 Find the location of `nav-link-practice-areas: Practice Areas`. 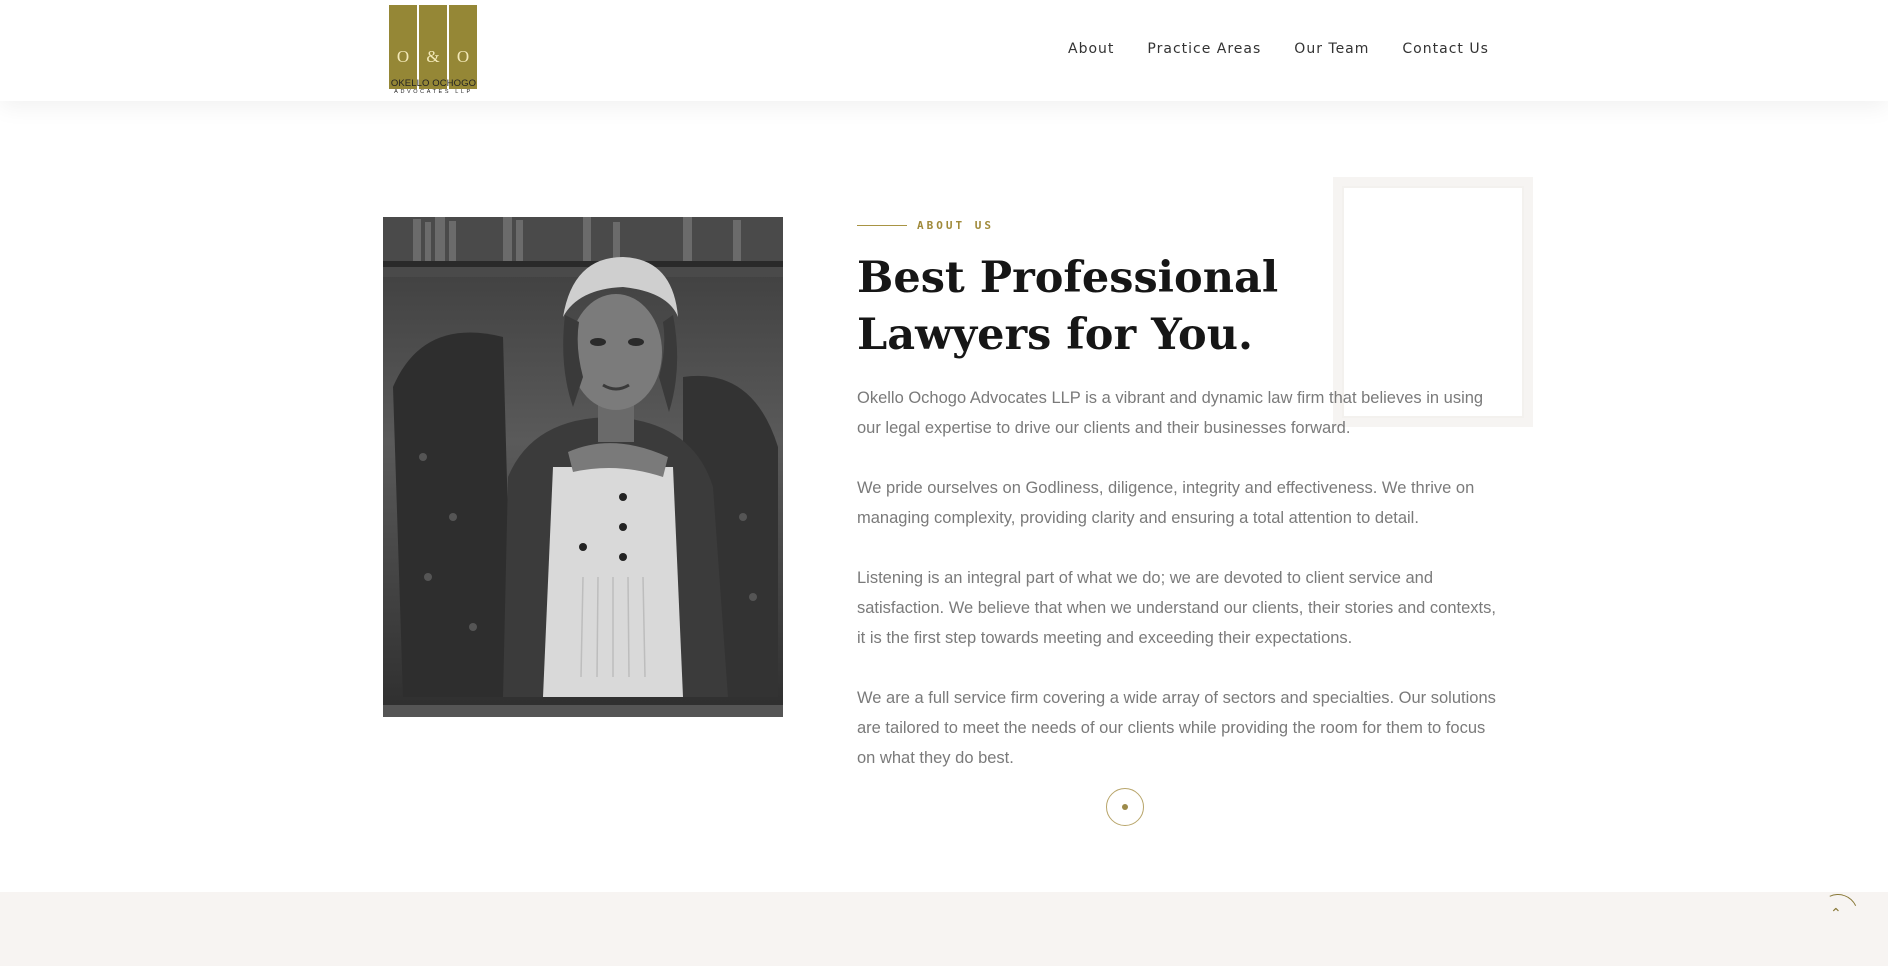

nav-link-practice-areas: Practice Areas is located at coordinates (1204, 49).